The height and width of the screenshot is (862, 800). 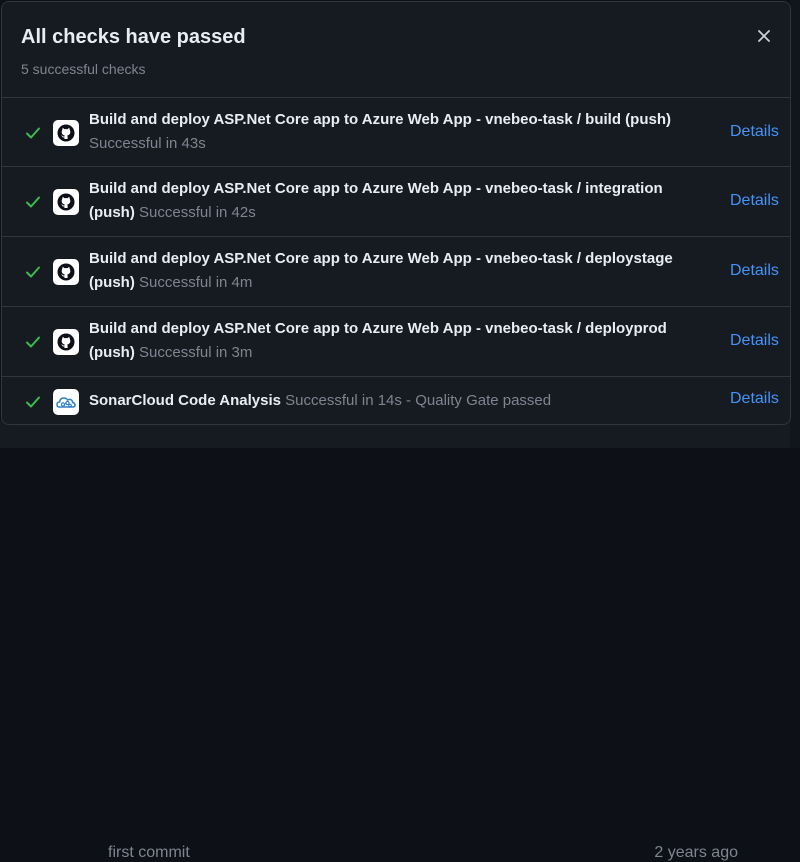 I want to click on check-status: Successful in 4m, so click(x=196, y=282).